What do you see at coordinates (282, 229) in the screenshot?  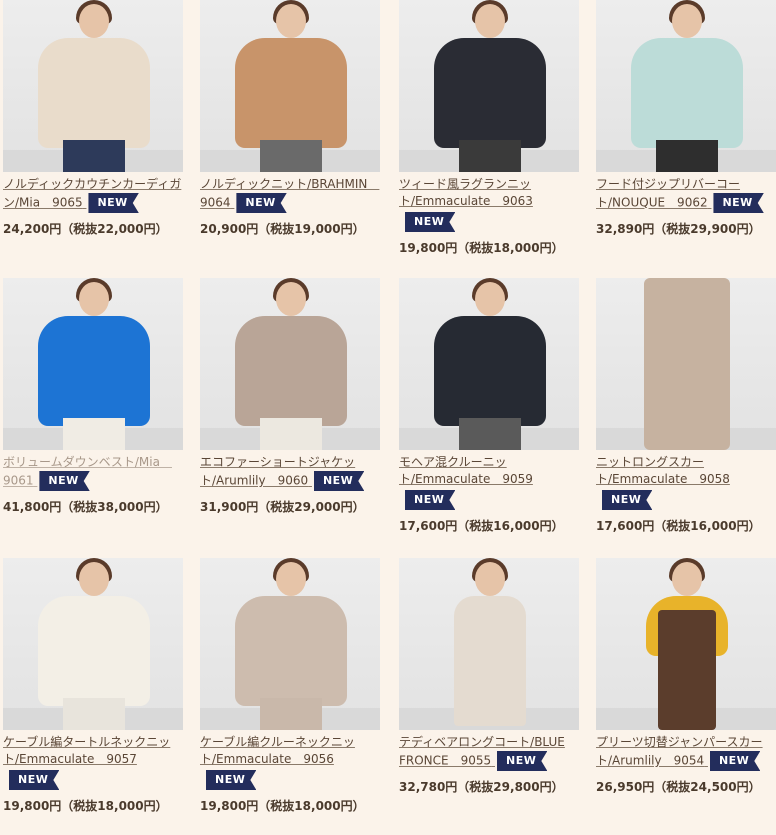 I see `product-price: 20,900円（税抜19,000円）` at bounding box center [282, 229].